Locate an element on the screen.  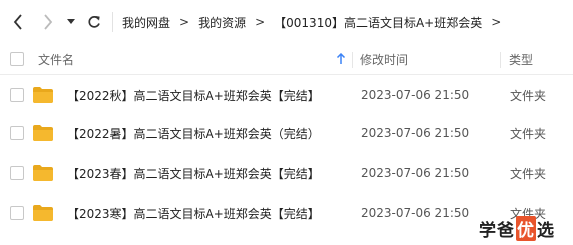
file-name: 【2023寒】高二语文目标A+班郑会英【完结】 is located at coordinates (193, 213).